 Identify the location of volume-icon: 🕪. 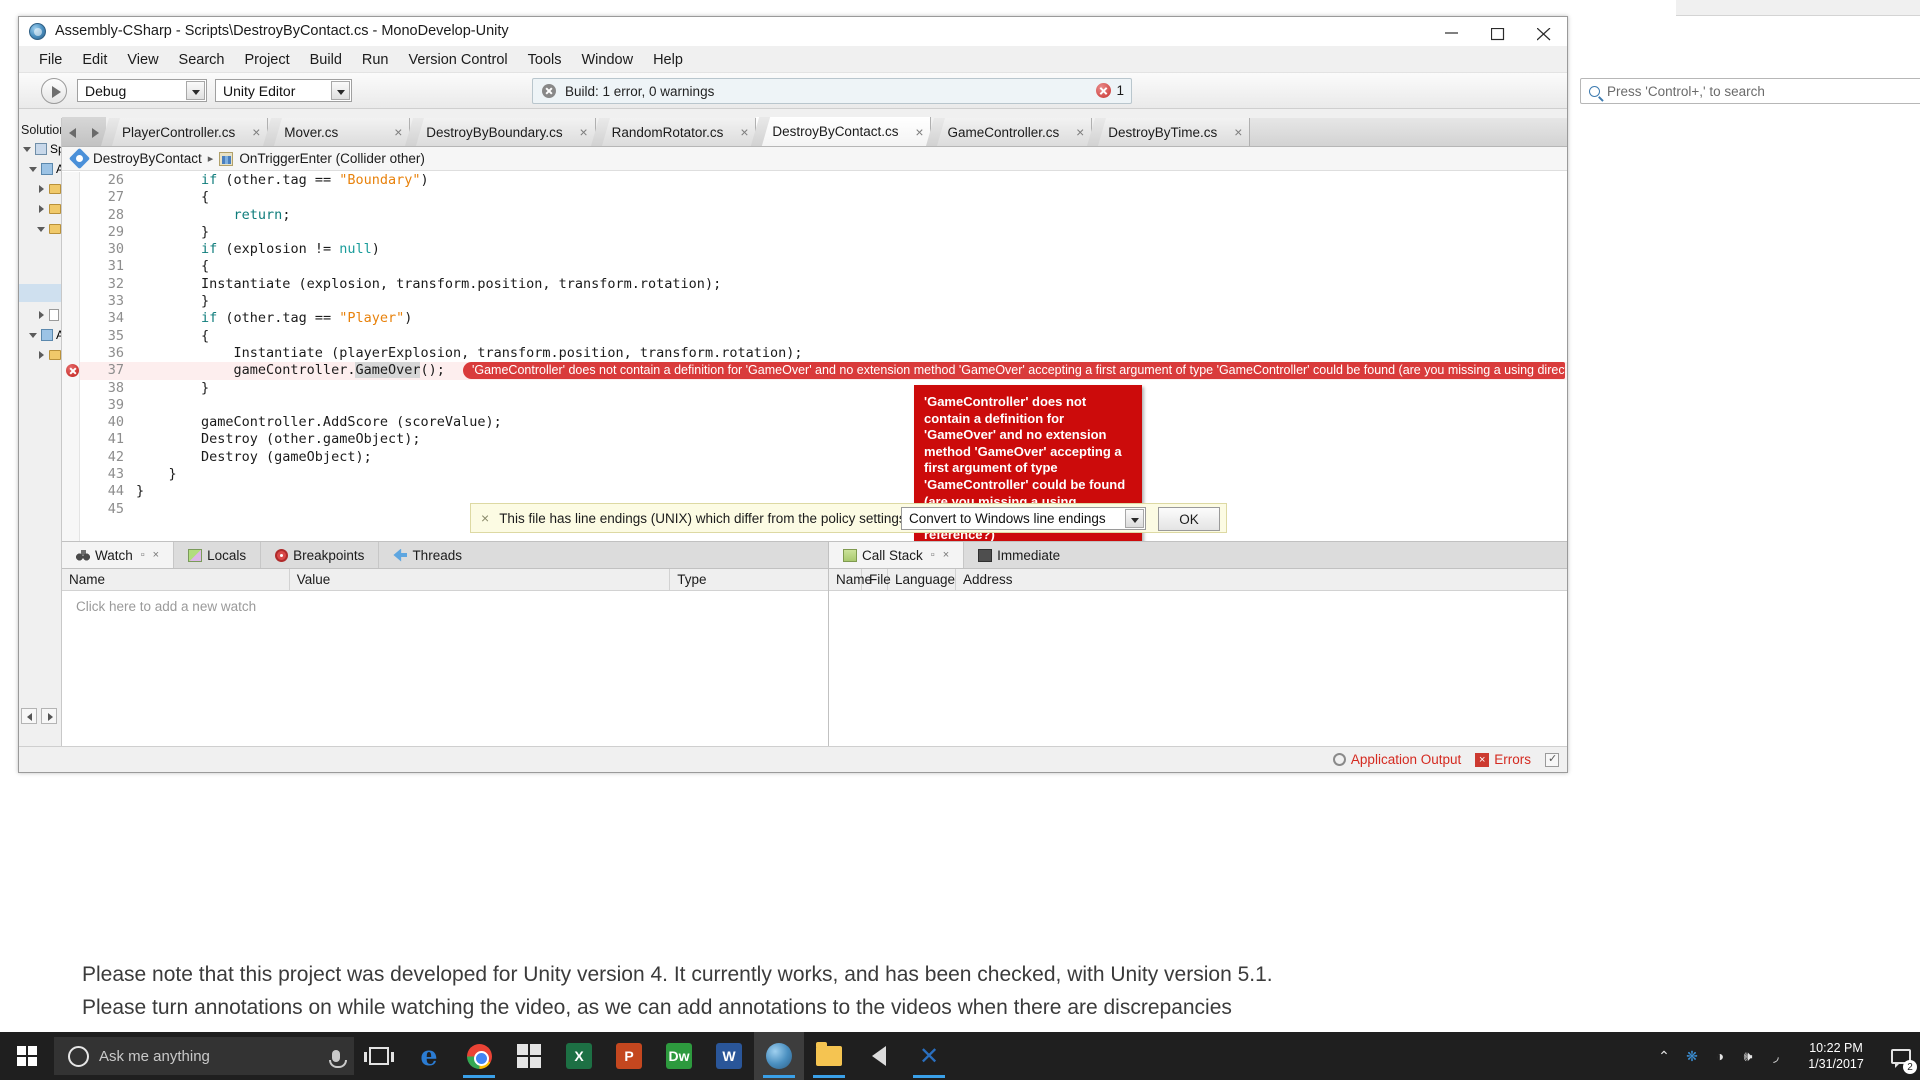
(1748, 1056).